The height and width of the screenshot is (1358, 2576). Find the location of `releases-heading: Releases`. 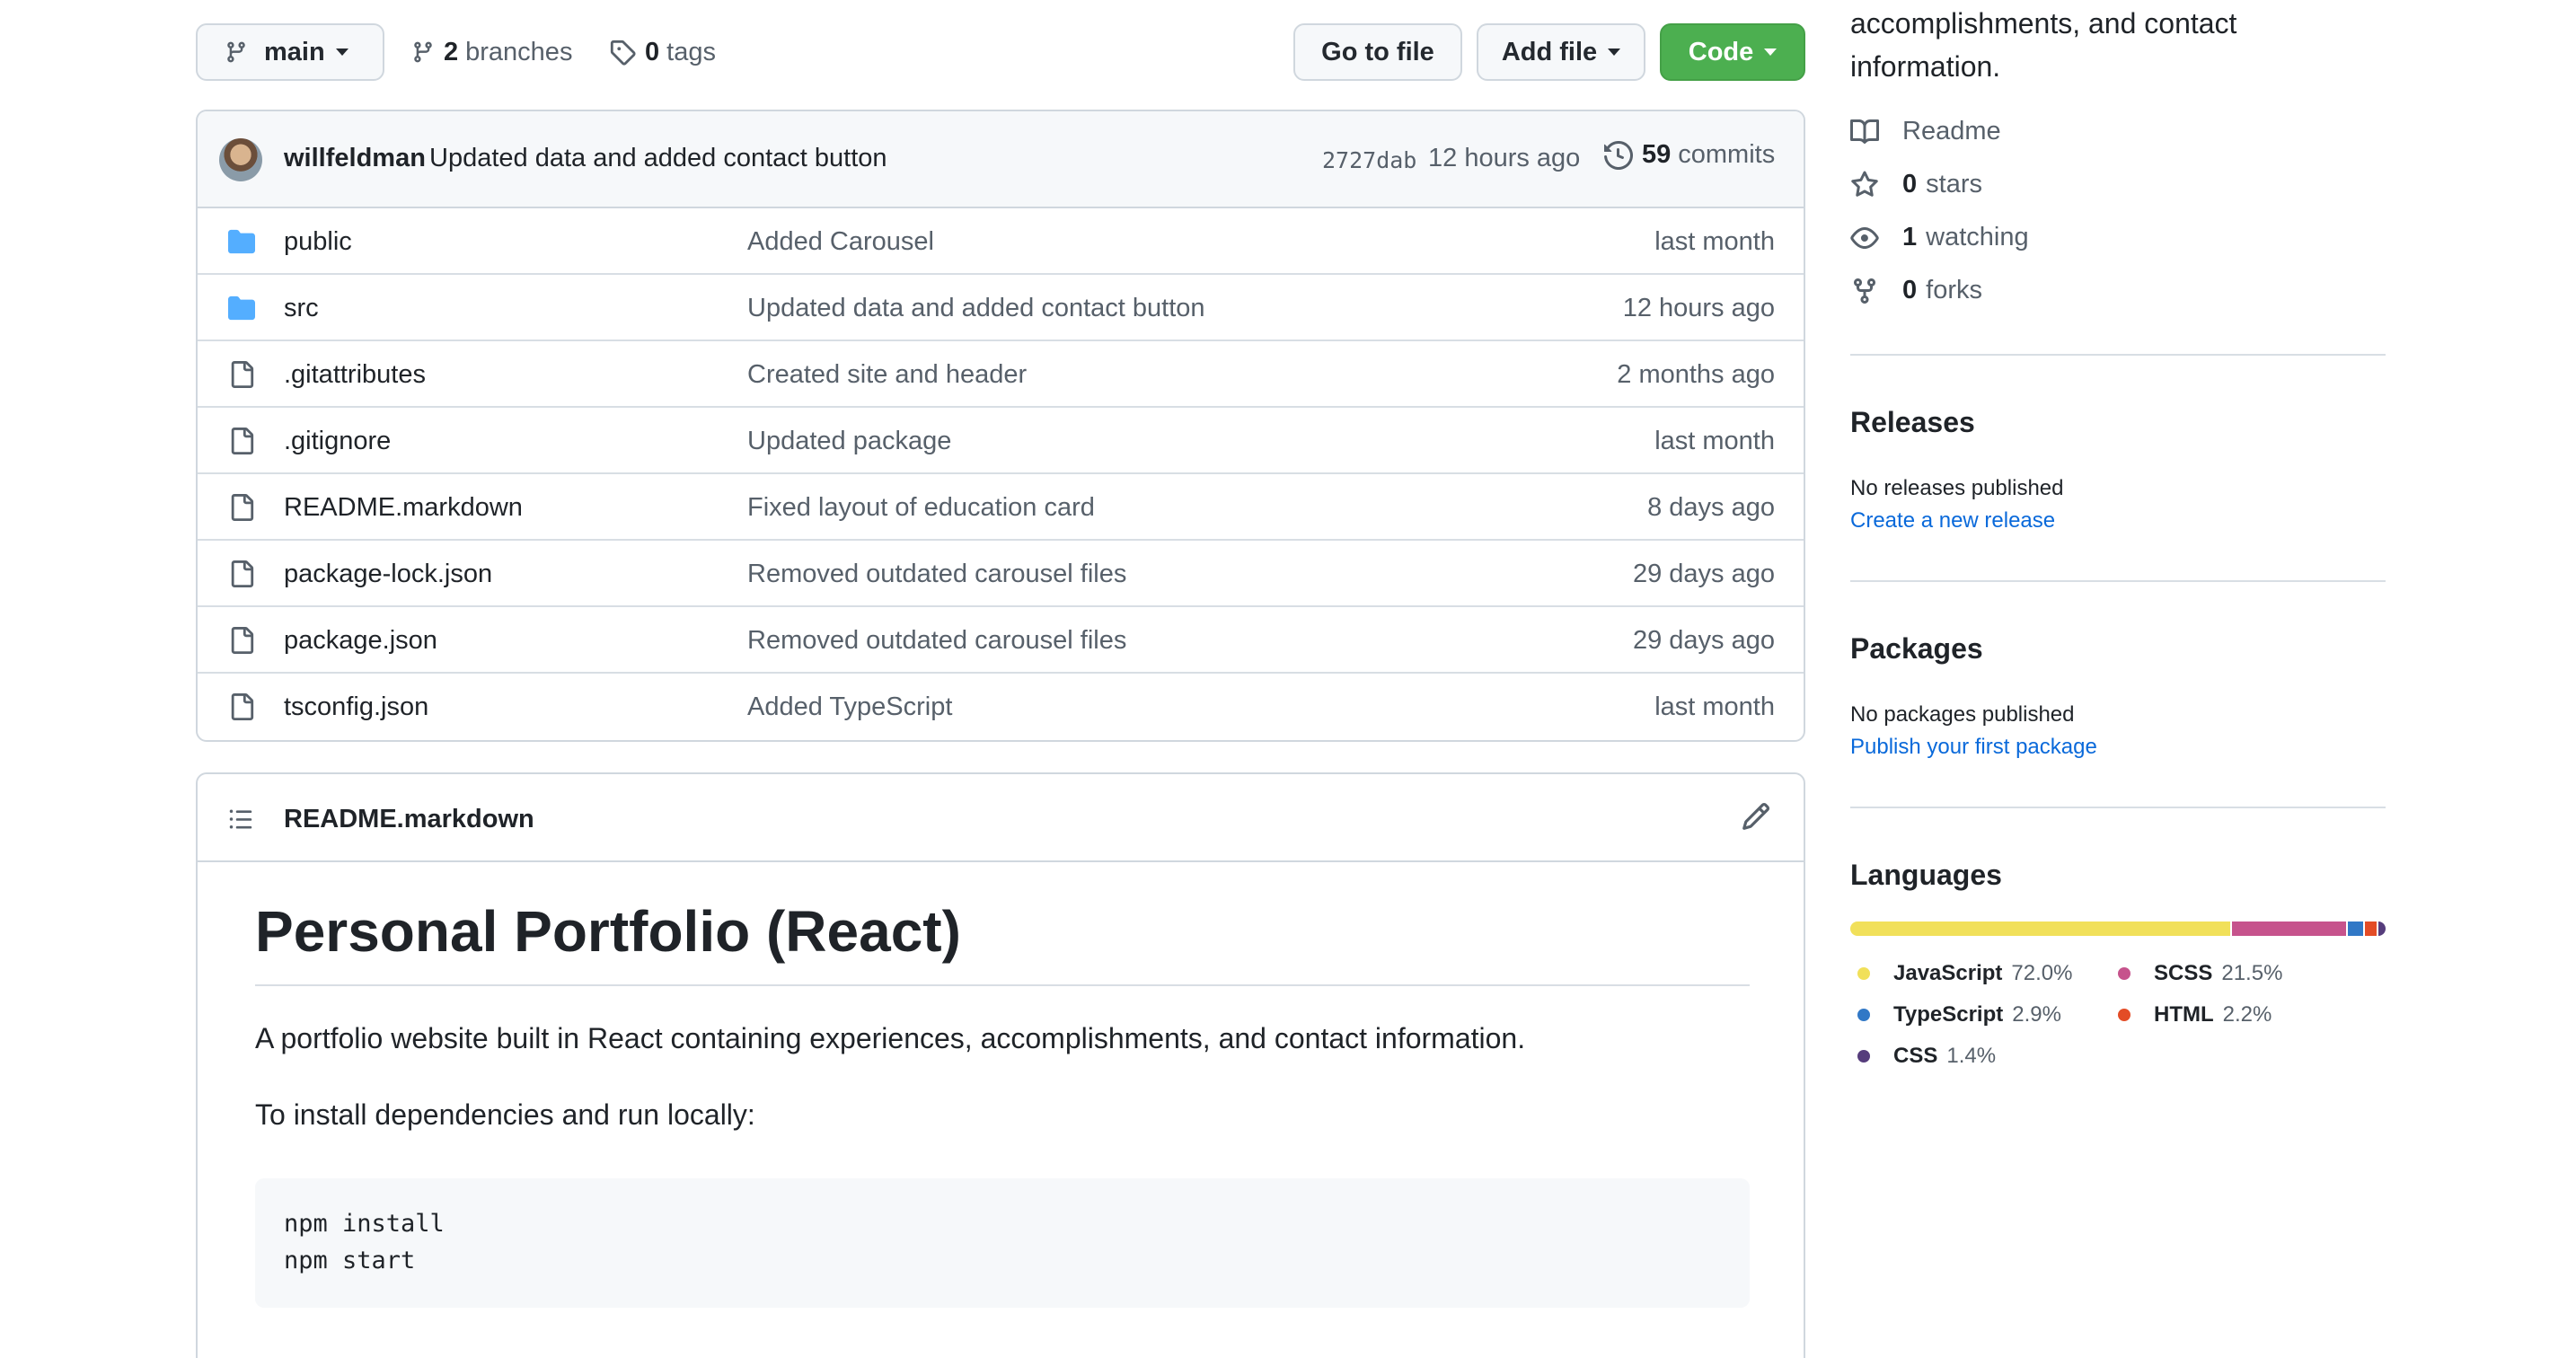

releases-heading: Releases is located at coordinates (1912, 422).